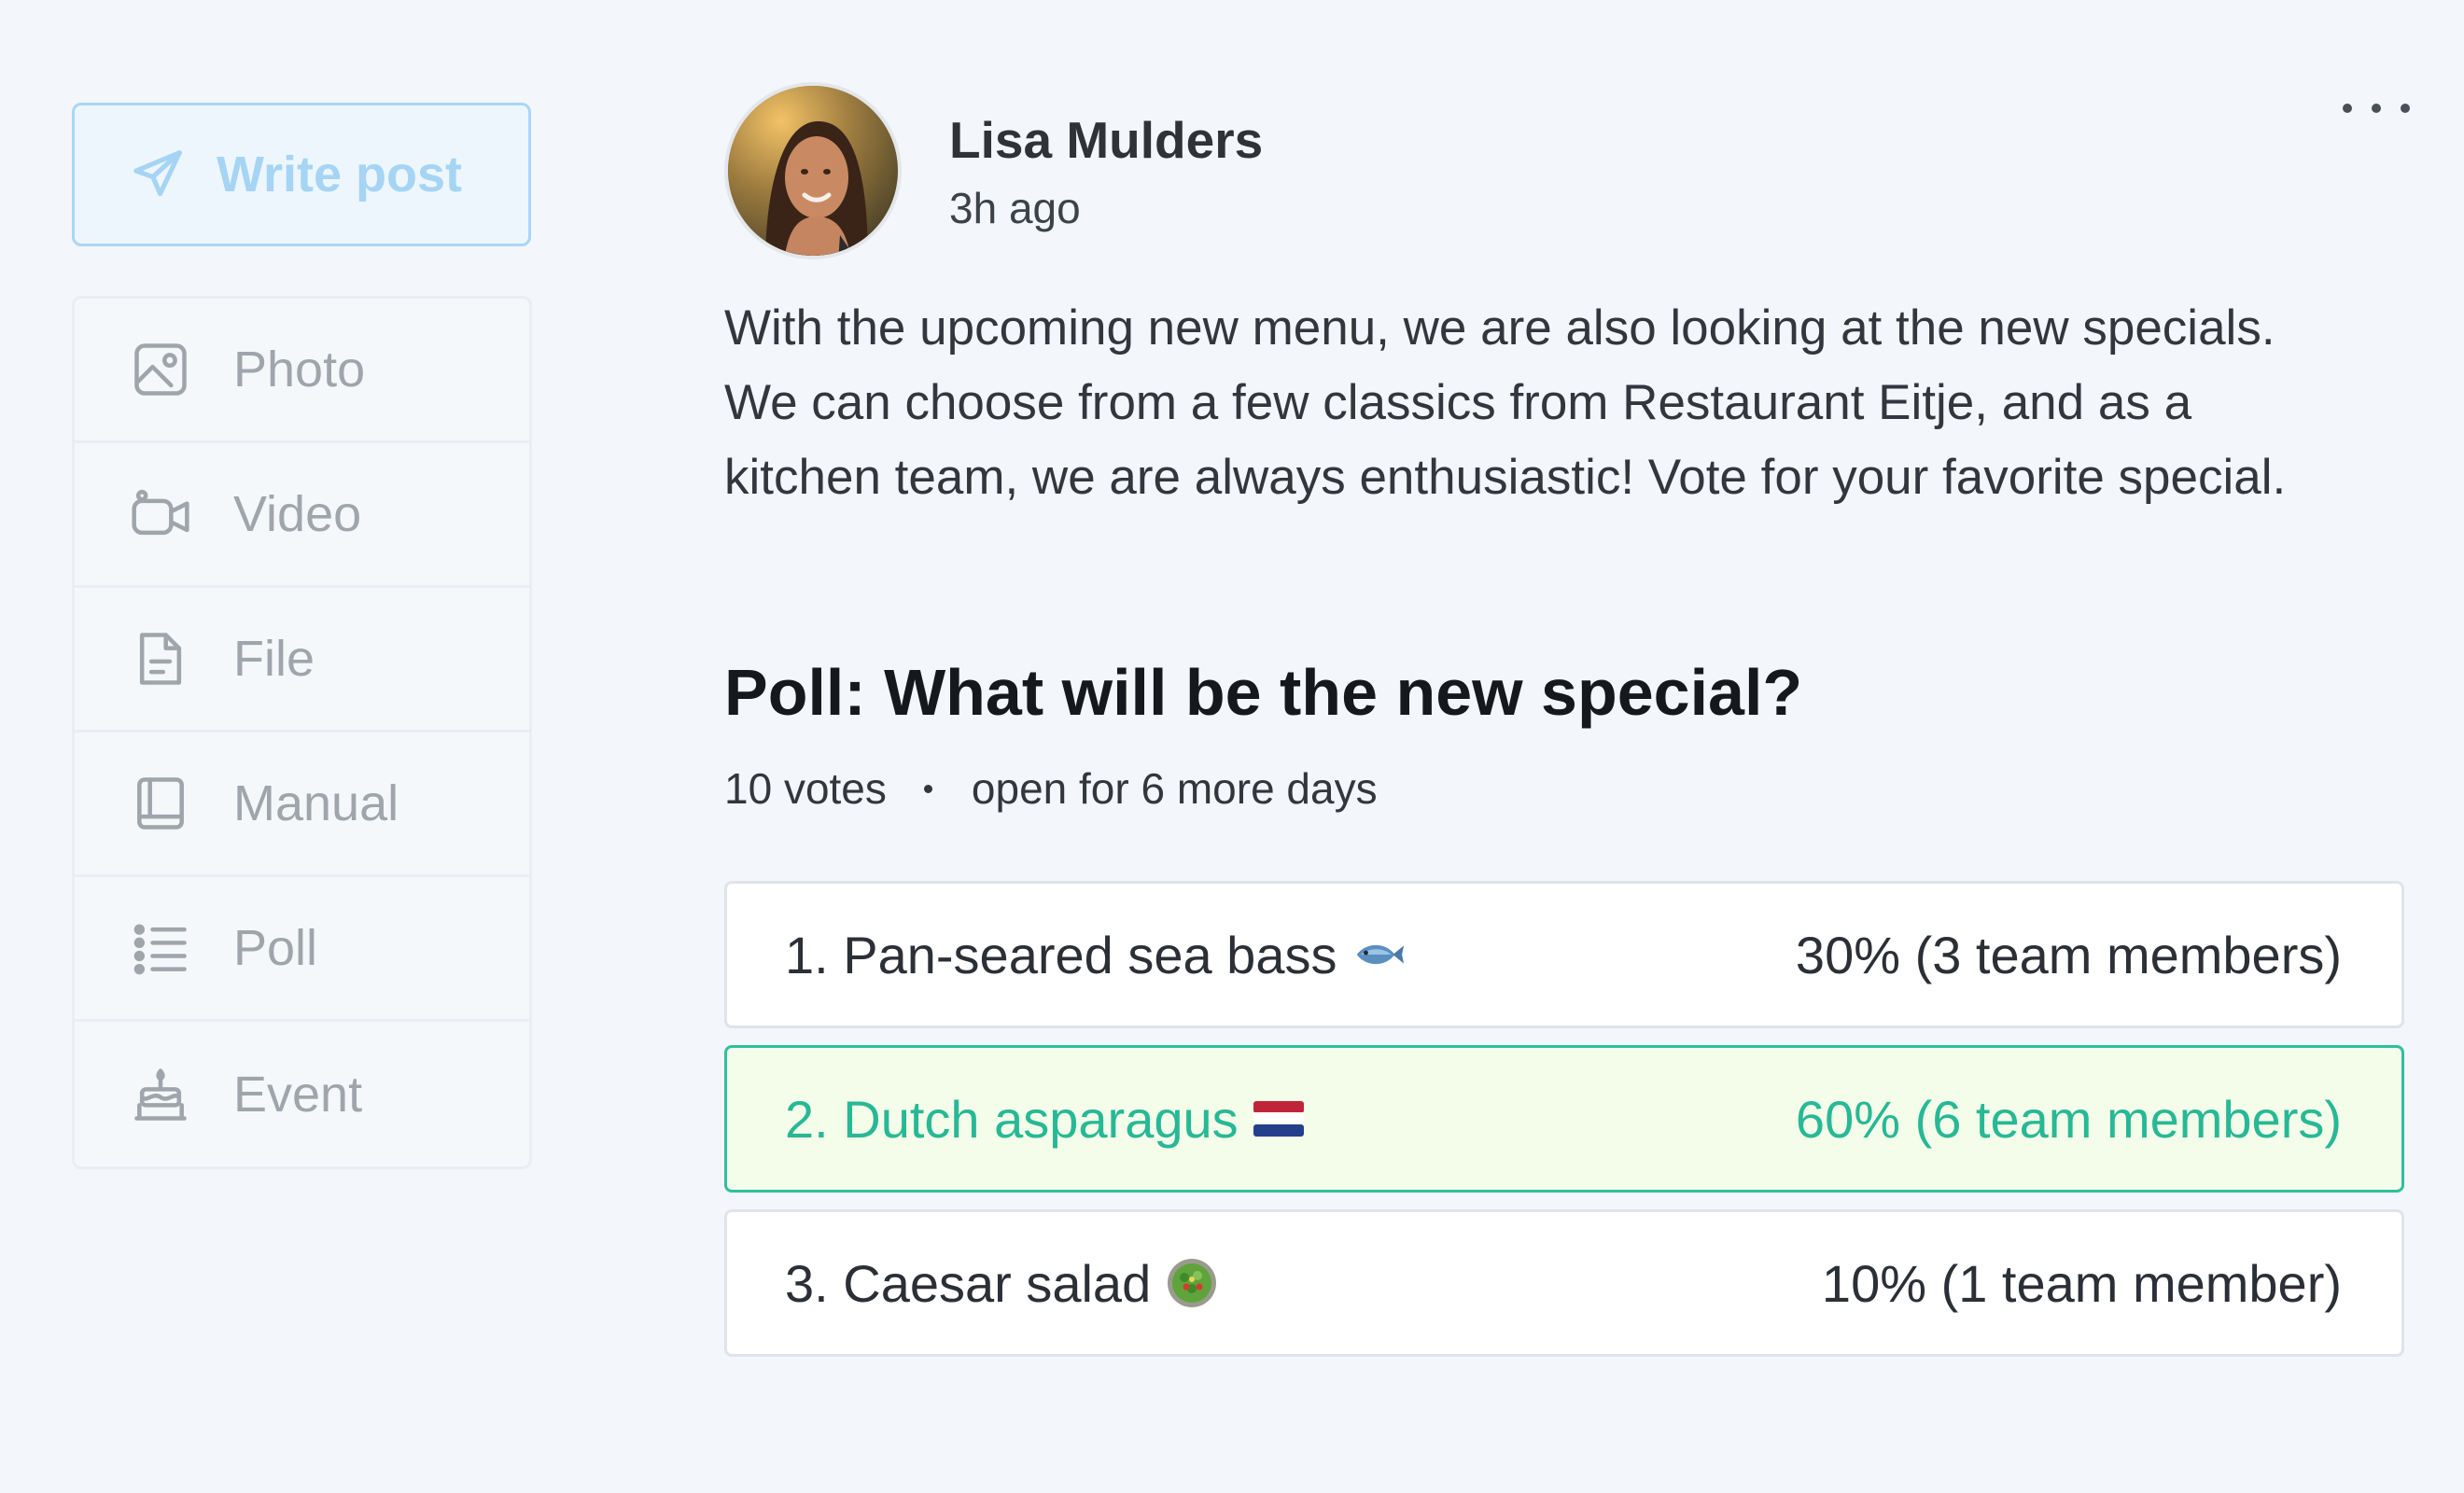 Image resolution: width=2464 pixels, height=1493 pixels. What do you see at coordinates (805, 789) in the screenshot?
I see `vote-count: 10 votes` at bounding box center [805, 789].